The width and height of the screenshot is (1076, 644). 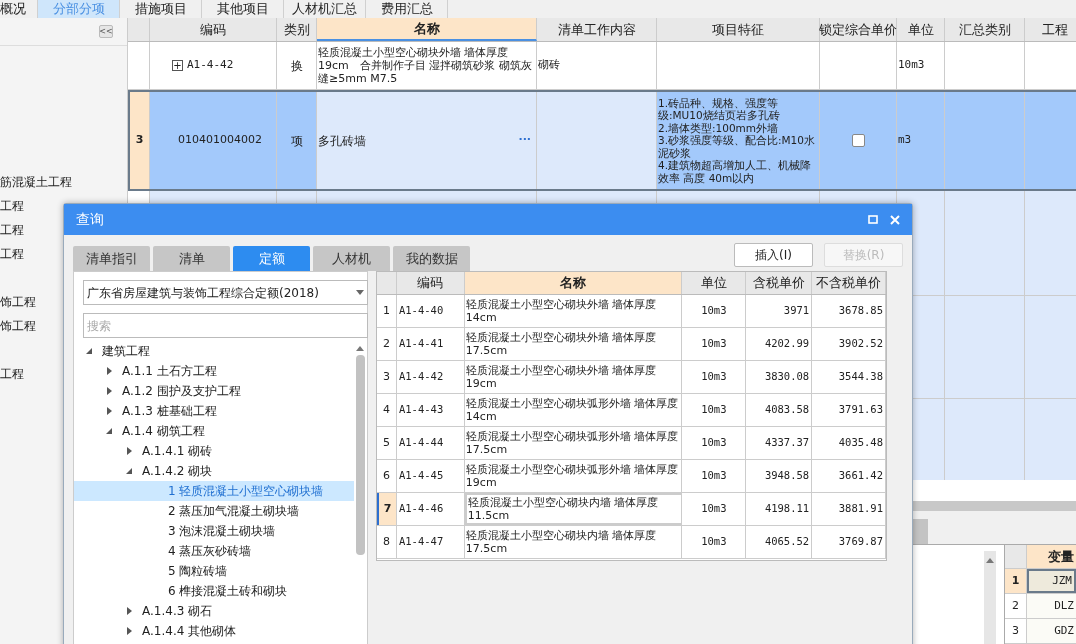 What do you see at coordinates (849, 283) in the screenshot?
I see `column-header: 不含税单价` at bounding box center [849, 283].